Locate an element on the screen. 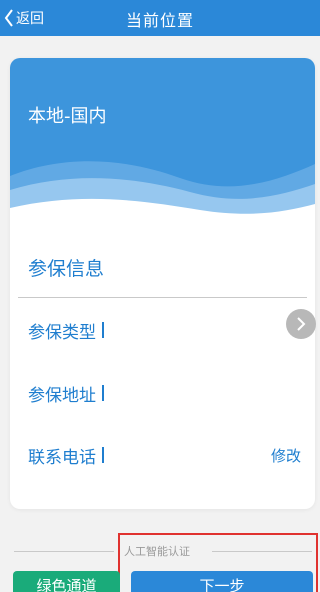  nav-bar: 返回 当前位置 is located at coordinates (160, 18).